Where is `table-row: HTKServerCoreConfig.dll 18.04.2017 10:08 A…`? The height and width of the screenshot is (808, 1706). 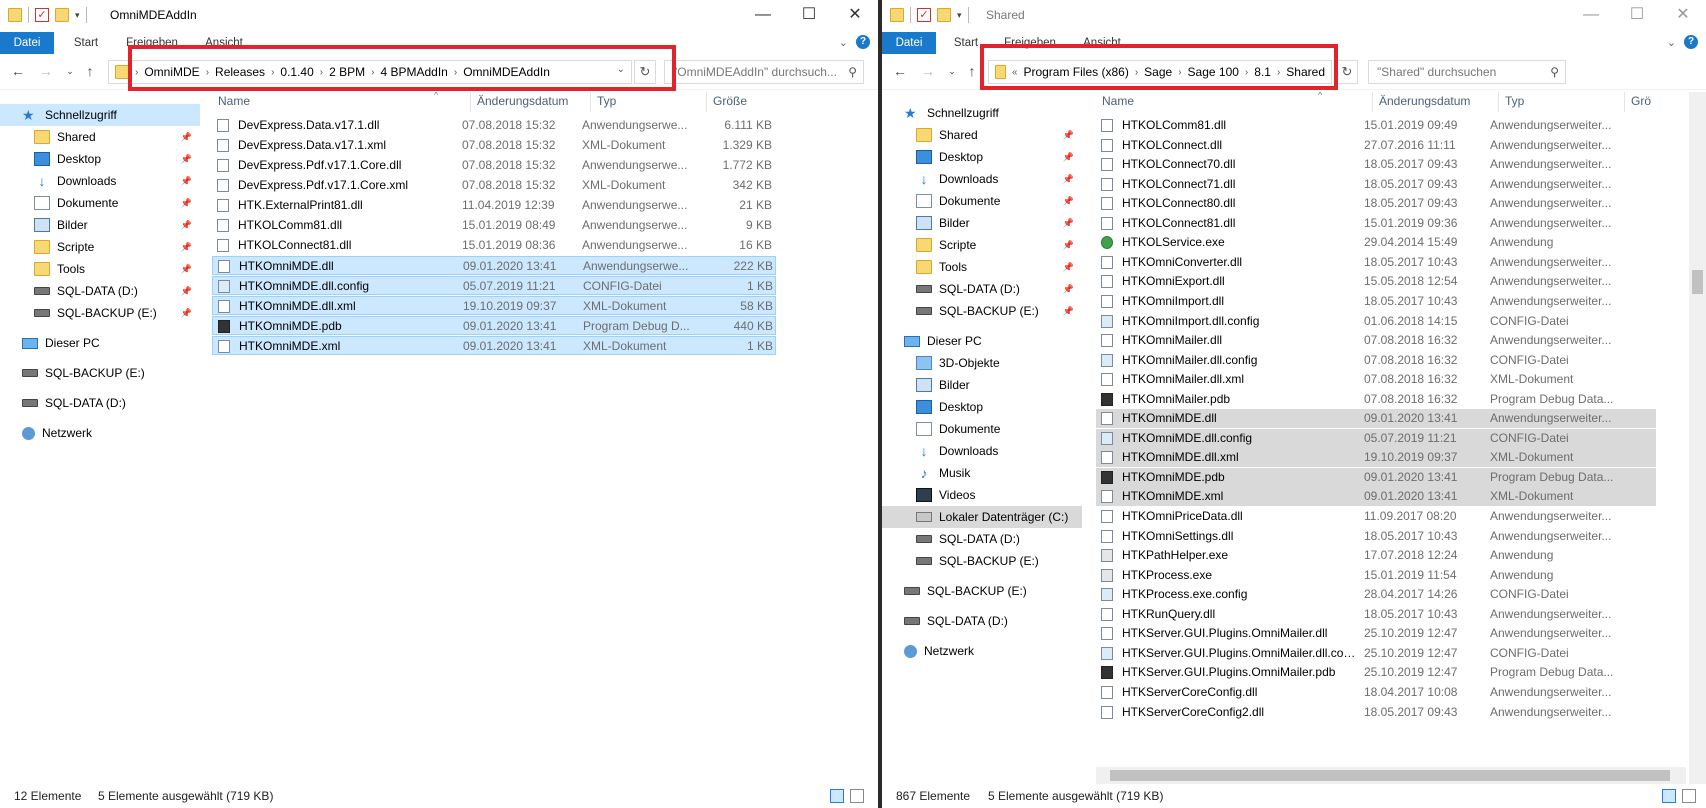
table-row: HTKServerCoreConfig.dll 18.04.2017 10:08 A… is located at coordinates (1376, 692).